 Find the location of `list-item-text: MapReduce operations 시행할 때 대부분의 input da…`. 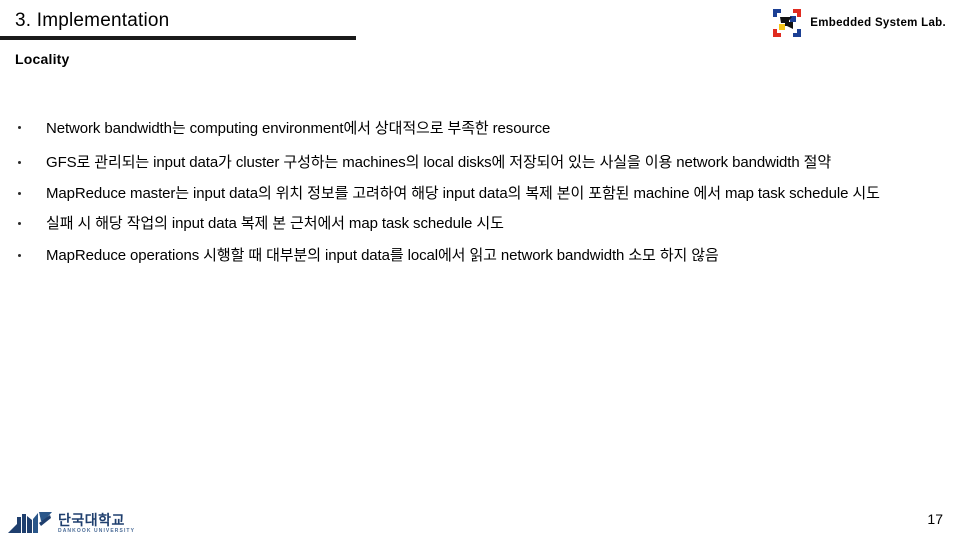

list-item-text: MapReduce operations 시행할 때 대부분의 input da… is located at coordinates (382, 256).